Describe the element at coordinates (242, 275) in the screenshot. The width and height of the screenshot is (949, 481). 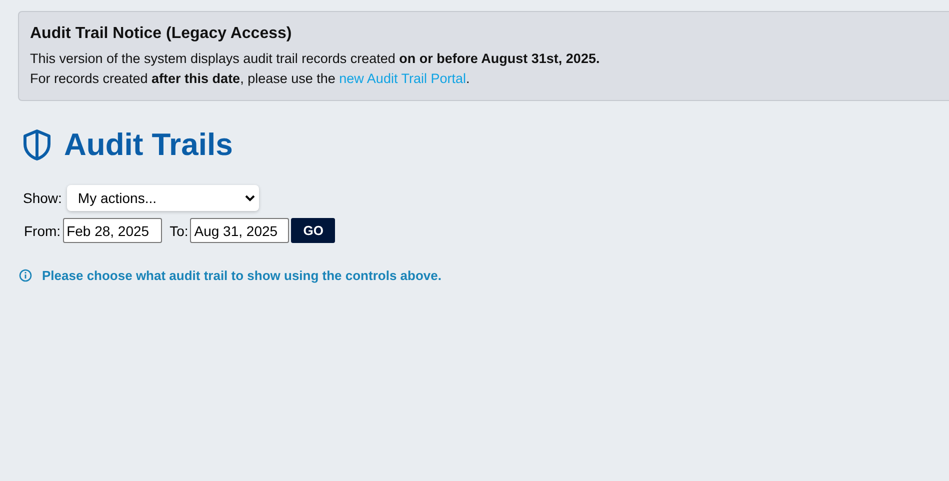
I see `info-message: Please choose what audit trail to show using the controls above.` at that location.